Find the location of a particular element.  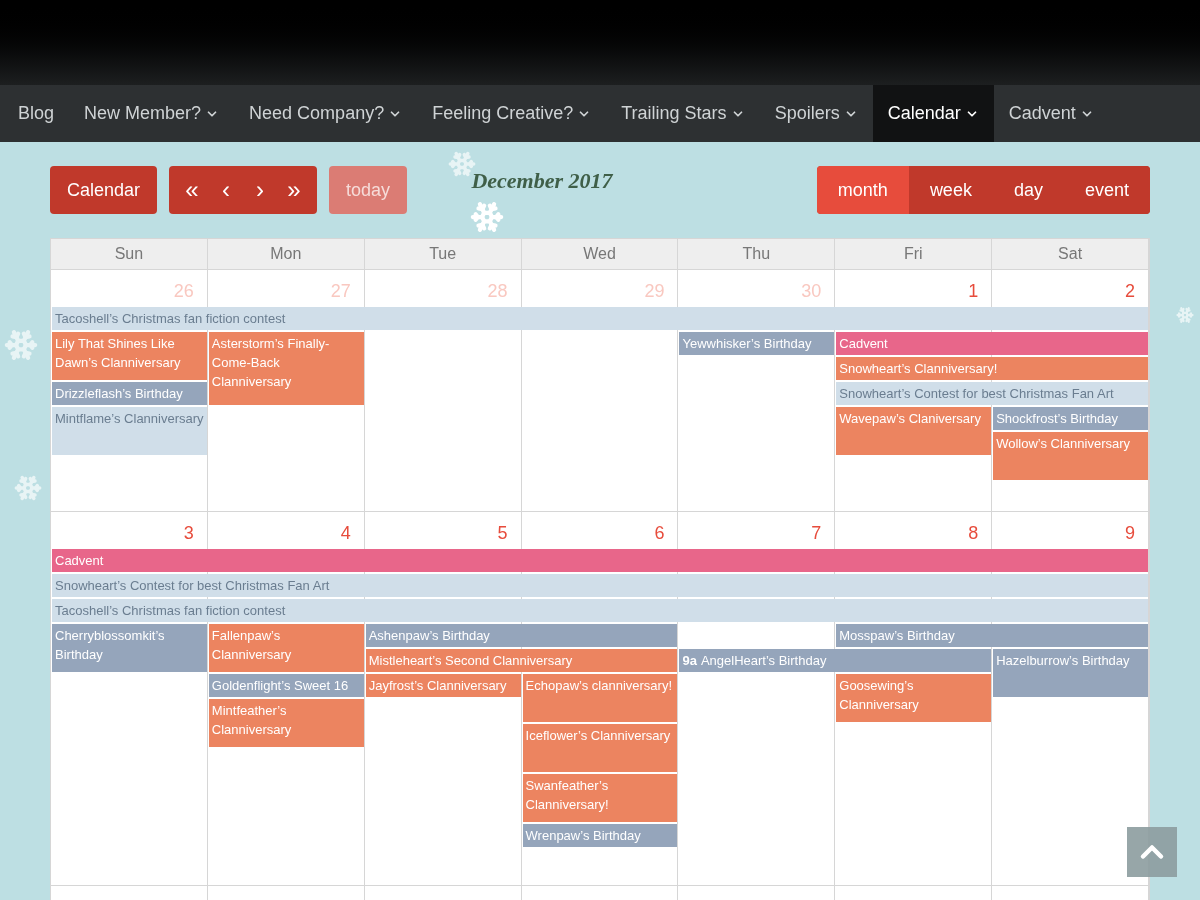

view-button: month is located at coordinates (862, 190).